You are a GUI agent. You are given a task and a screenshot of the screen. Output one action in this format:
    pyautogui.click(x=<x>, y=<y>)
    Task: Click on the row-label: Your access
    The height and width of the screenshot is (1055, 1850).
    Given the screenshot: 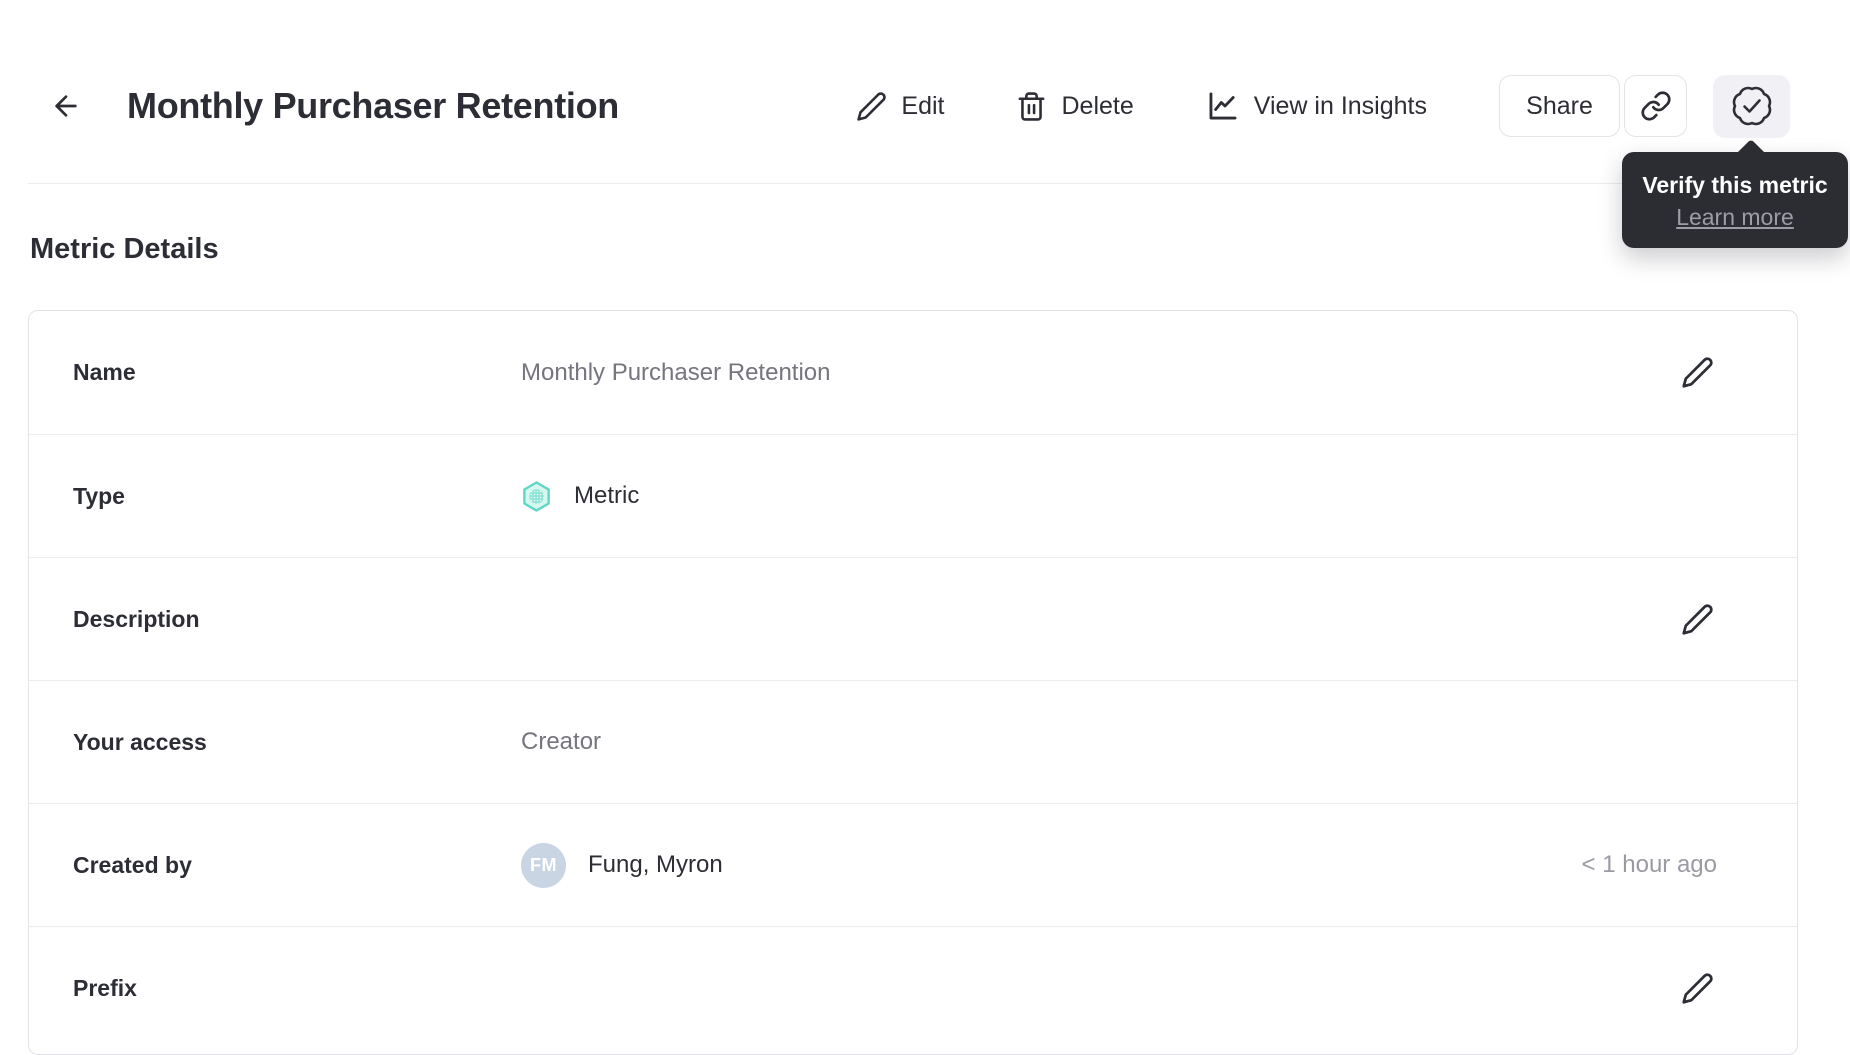 What is the action you would take?
    pyautogui.click(x=140, y=741)
    